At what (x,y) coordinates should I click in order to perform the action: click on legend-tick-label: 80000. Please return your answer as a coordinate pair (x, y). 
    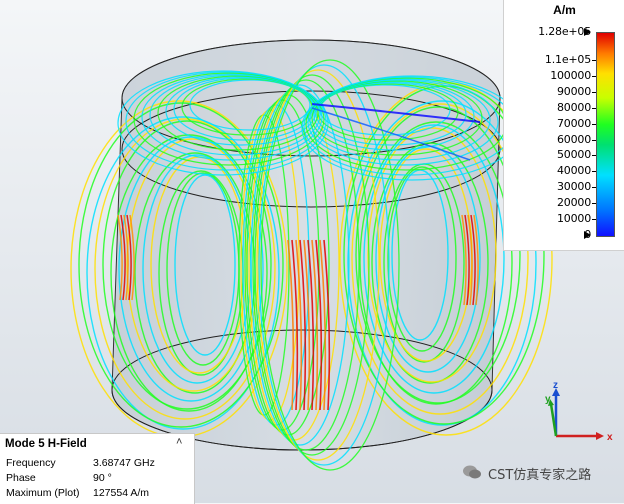
    Looking at the image, I should click on (574, 107).